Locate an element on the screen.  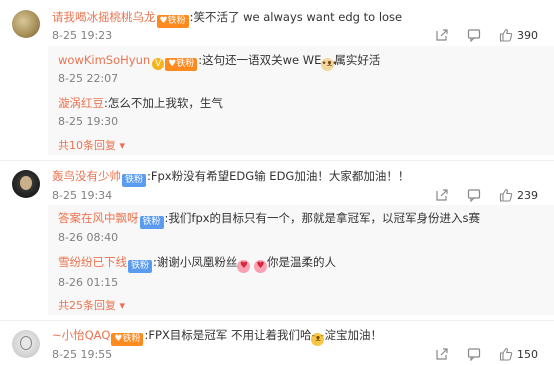
like-count: 150 is located at coordinates (527, 354).